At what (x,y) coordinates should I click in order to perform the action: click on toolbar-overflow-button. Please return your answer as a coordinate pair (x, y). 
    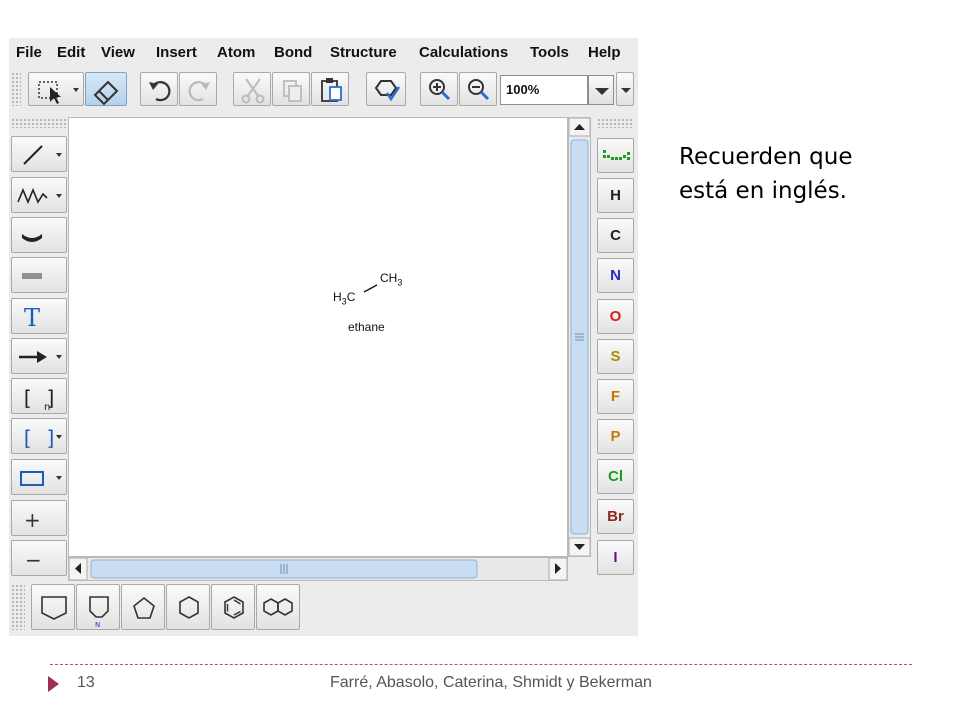
    Looking at the image, I should click on (625, 89).